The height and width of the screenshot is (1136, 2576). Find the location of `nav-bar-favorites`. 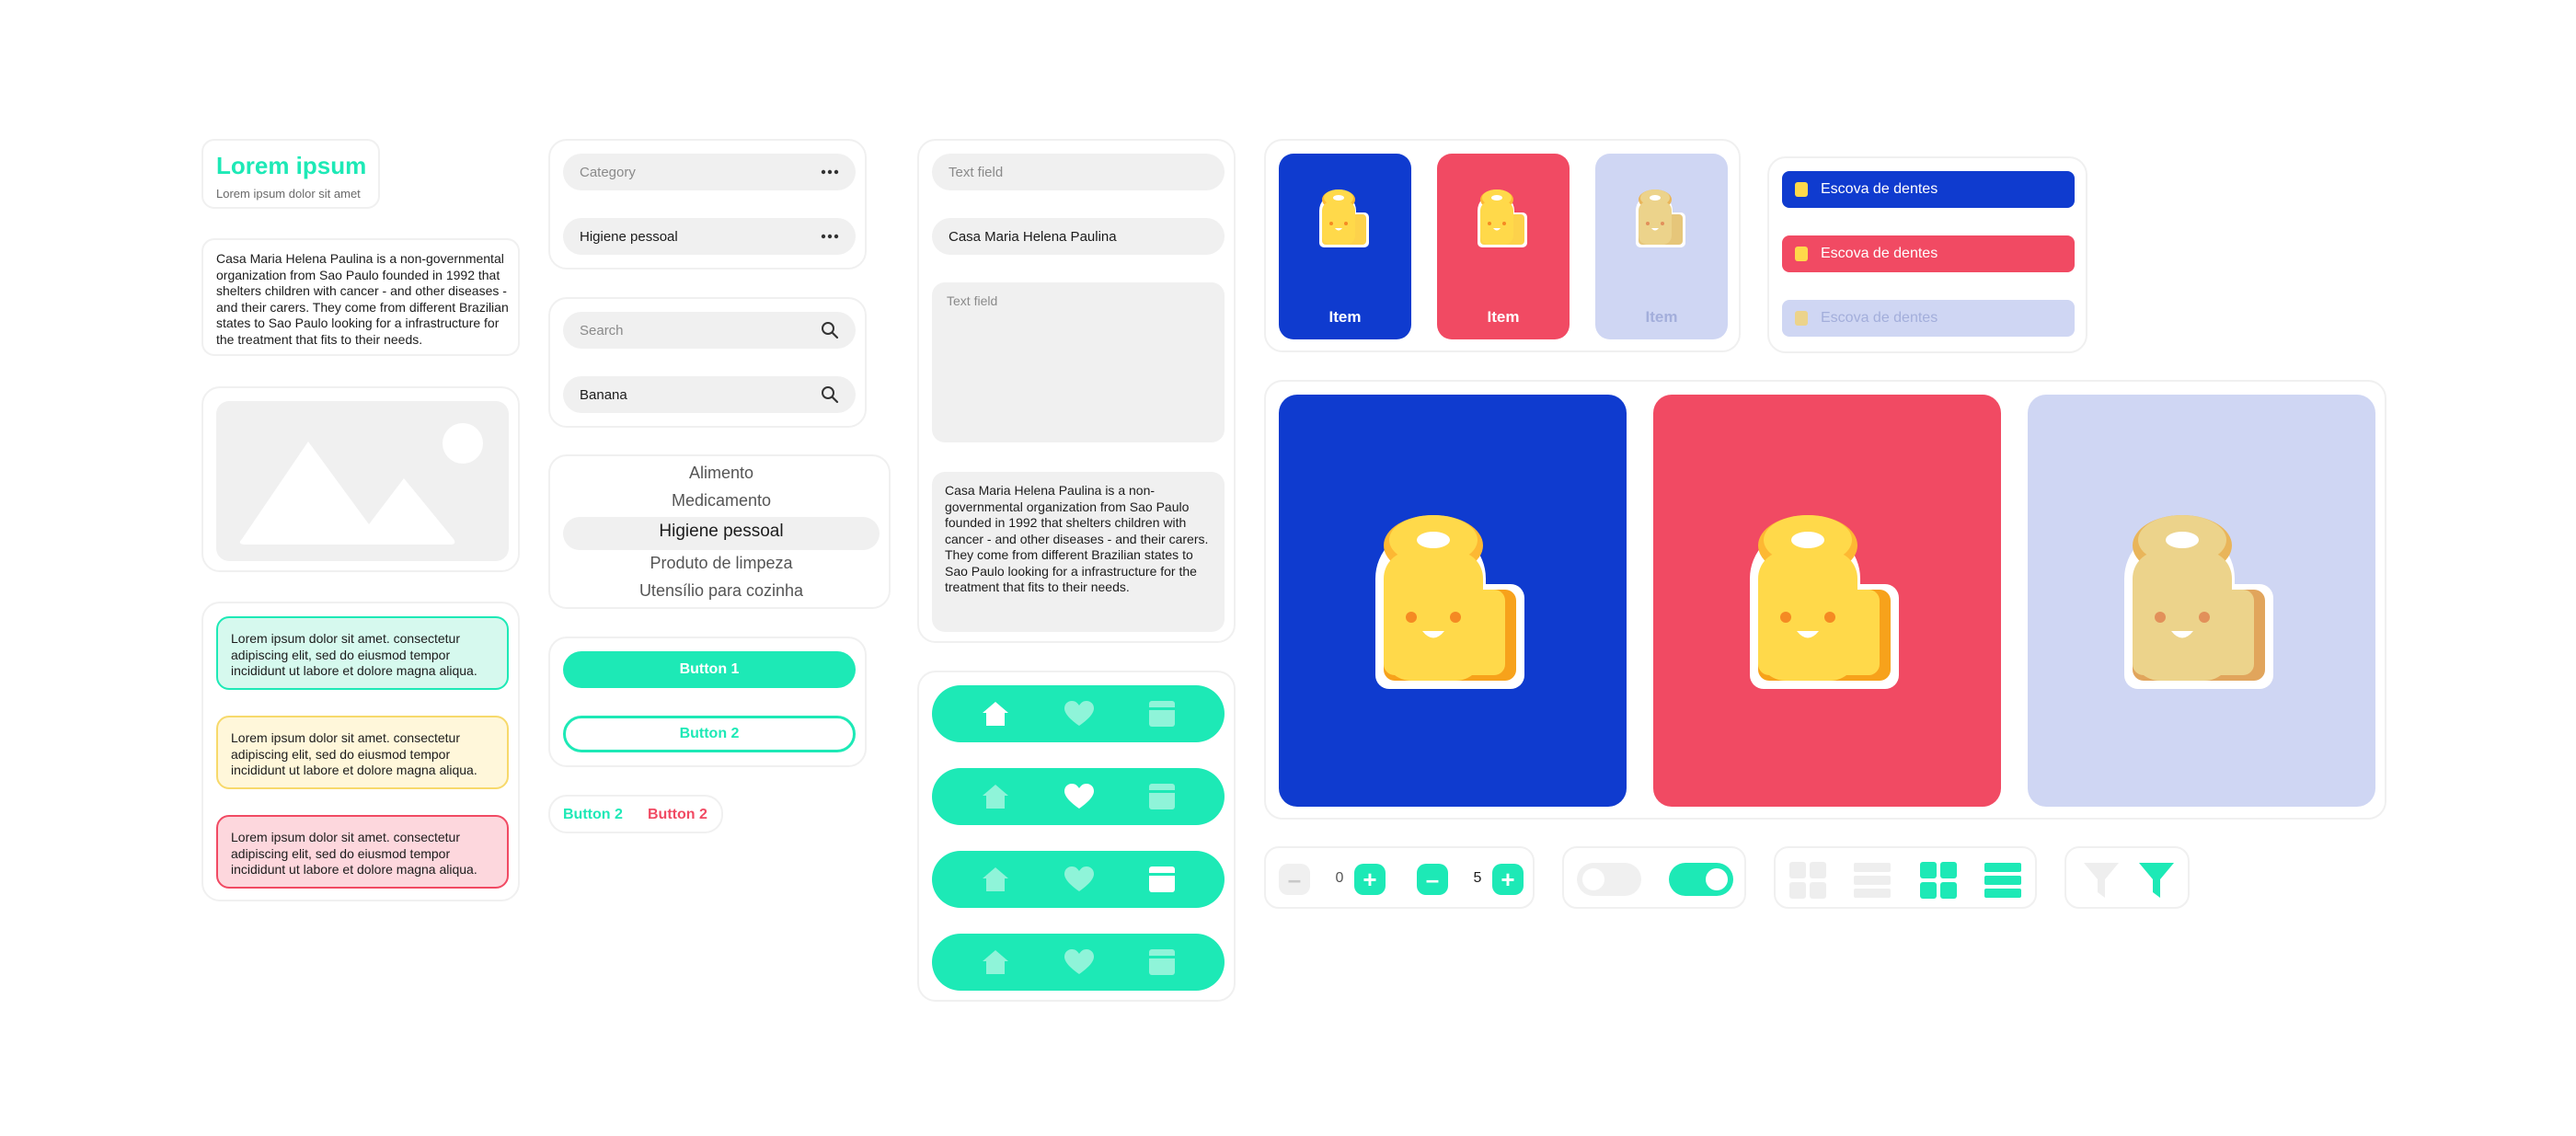

nav-bar-favorites is located at coordinates (1078, 796).